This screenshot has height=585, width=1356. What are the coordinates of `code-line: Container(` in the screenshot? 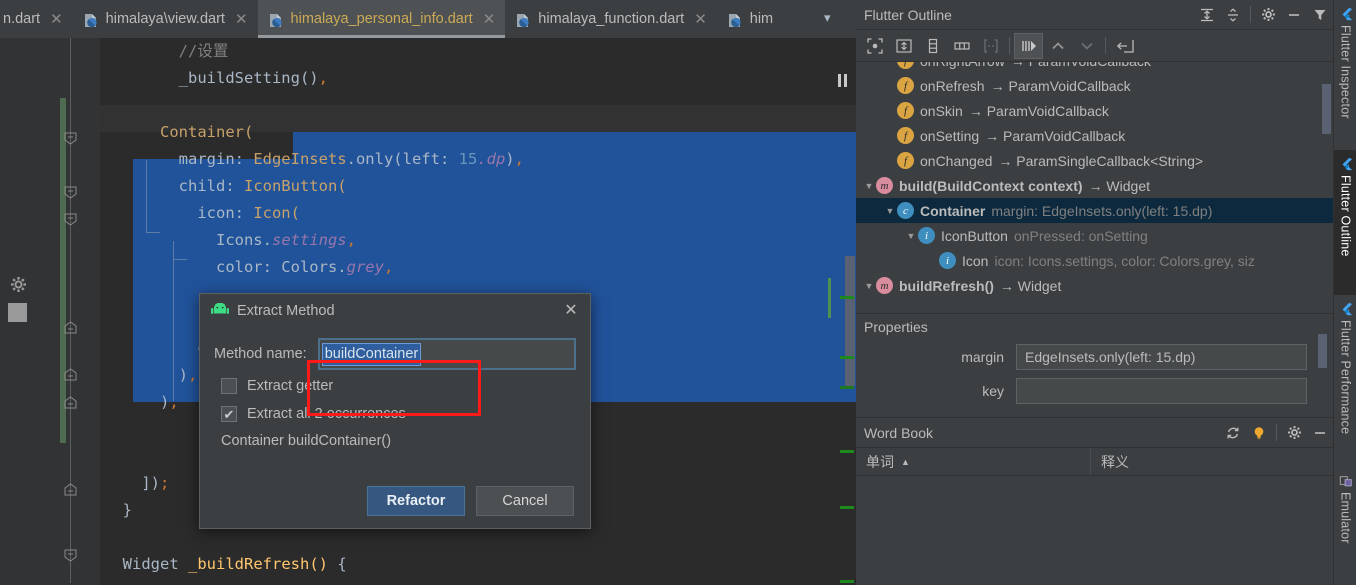 It's located at (478, 132).